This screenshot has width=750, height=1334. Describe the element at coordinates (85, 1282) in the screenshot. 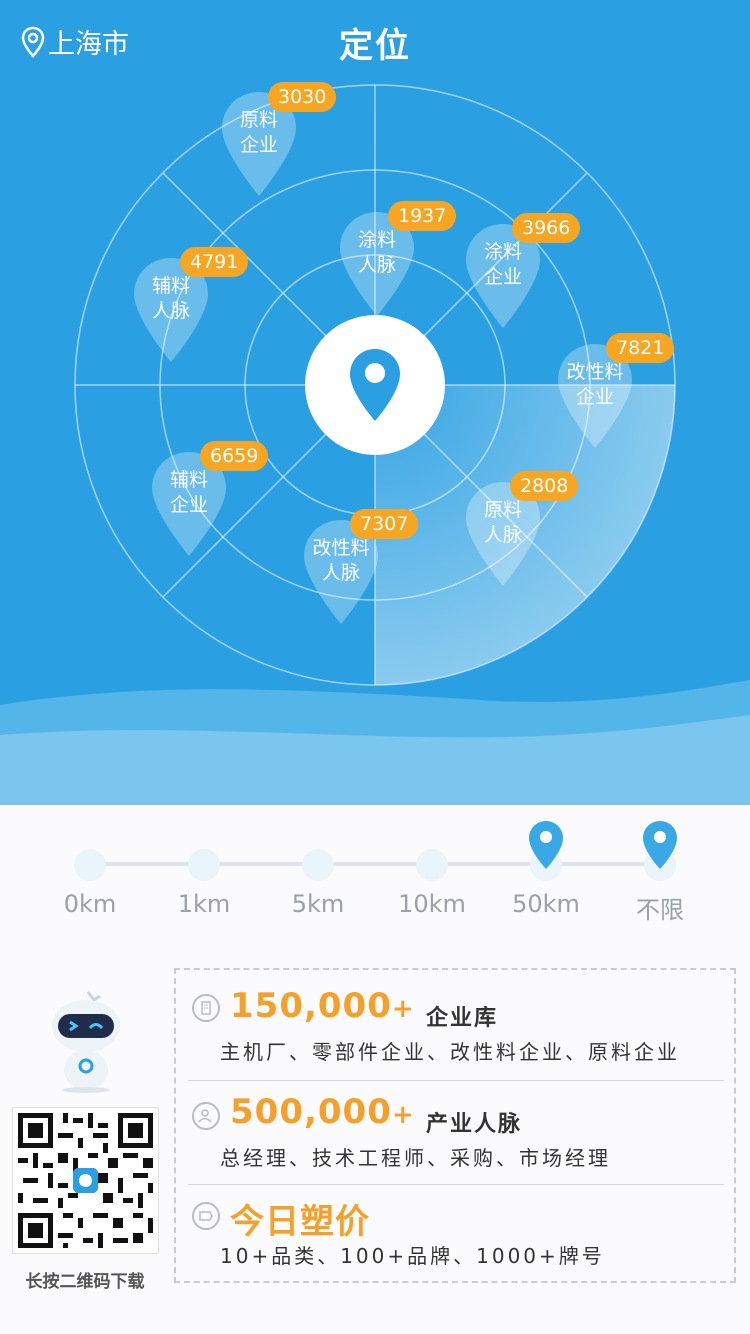

I see `qr-caption: 长按二维码下载` at that location.